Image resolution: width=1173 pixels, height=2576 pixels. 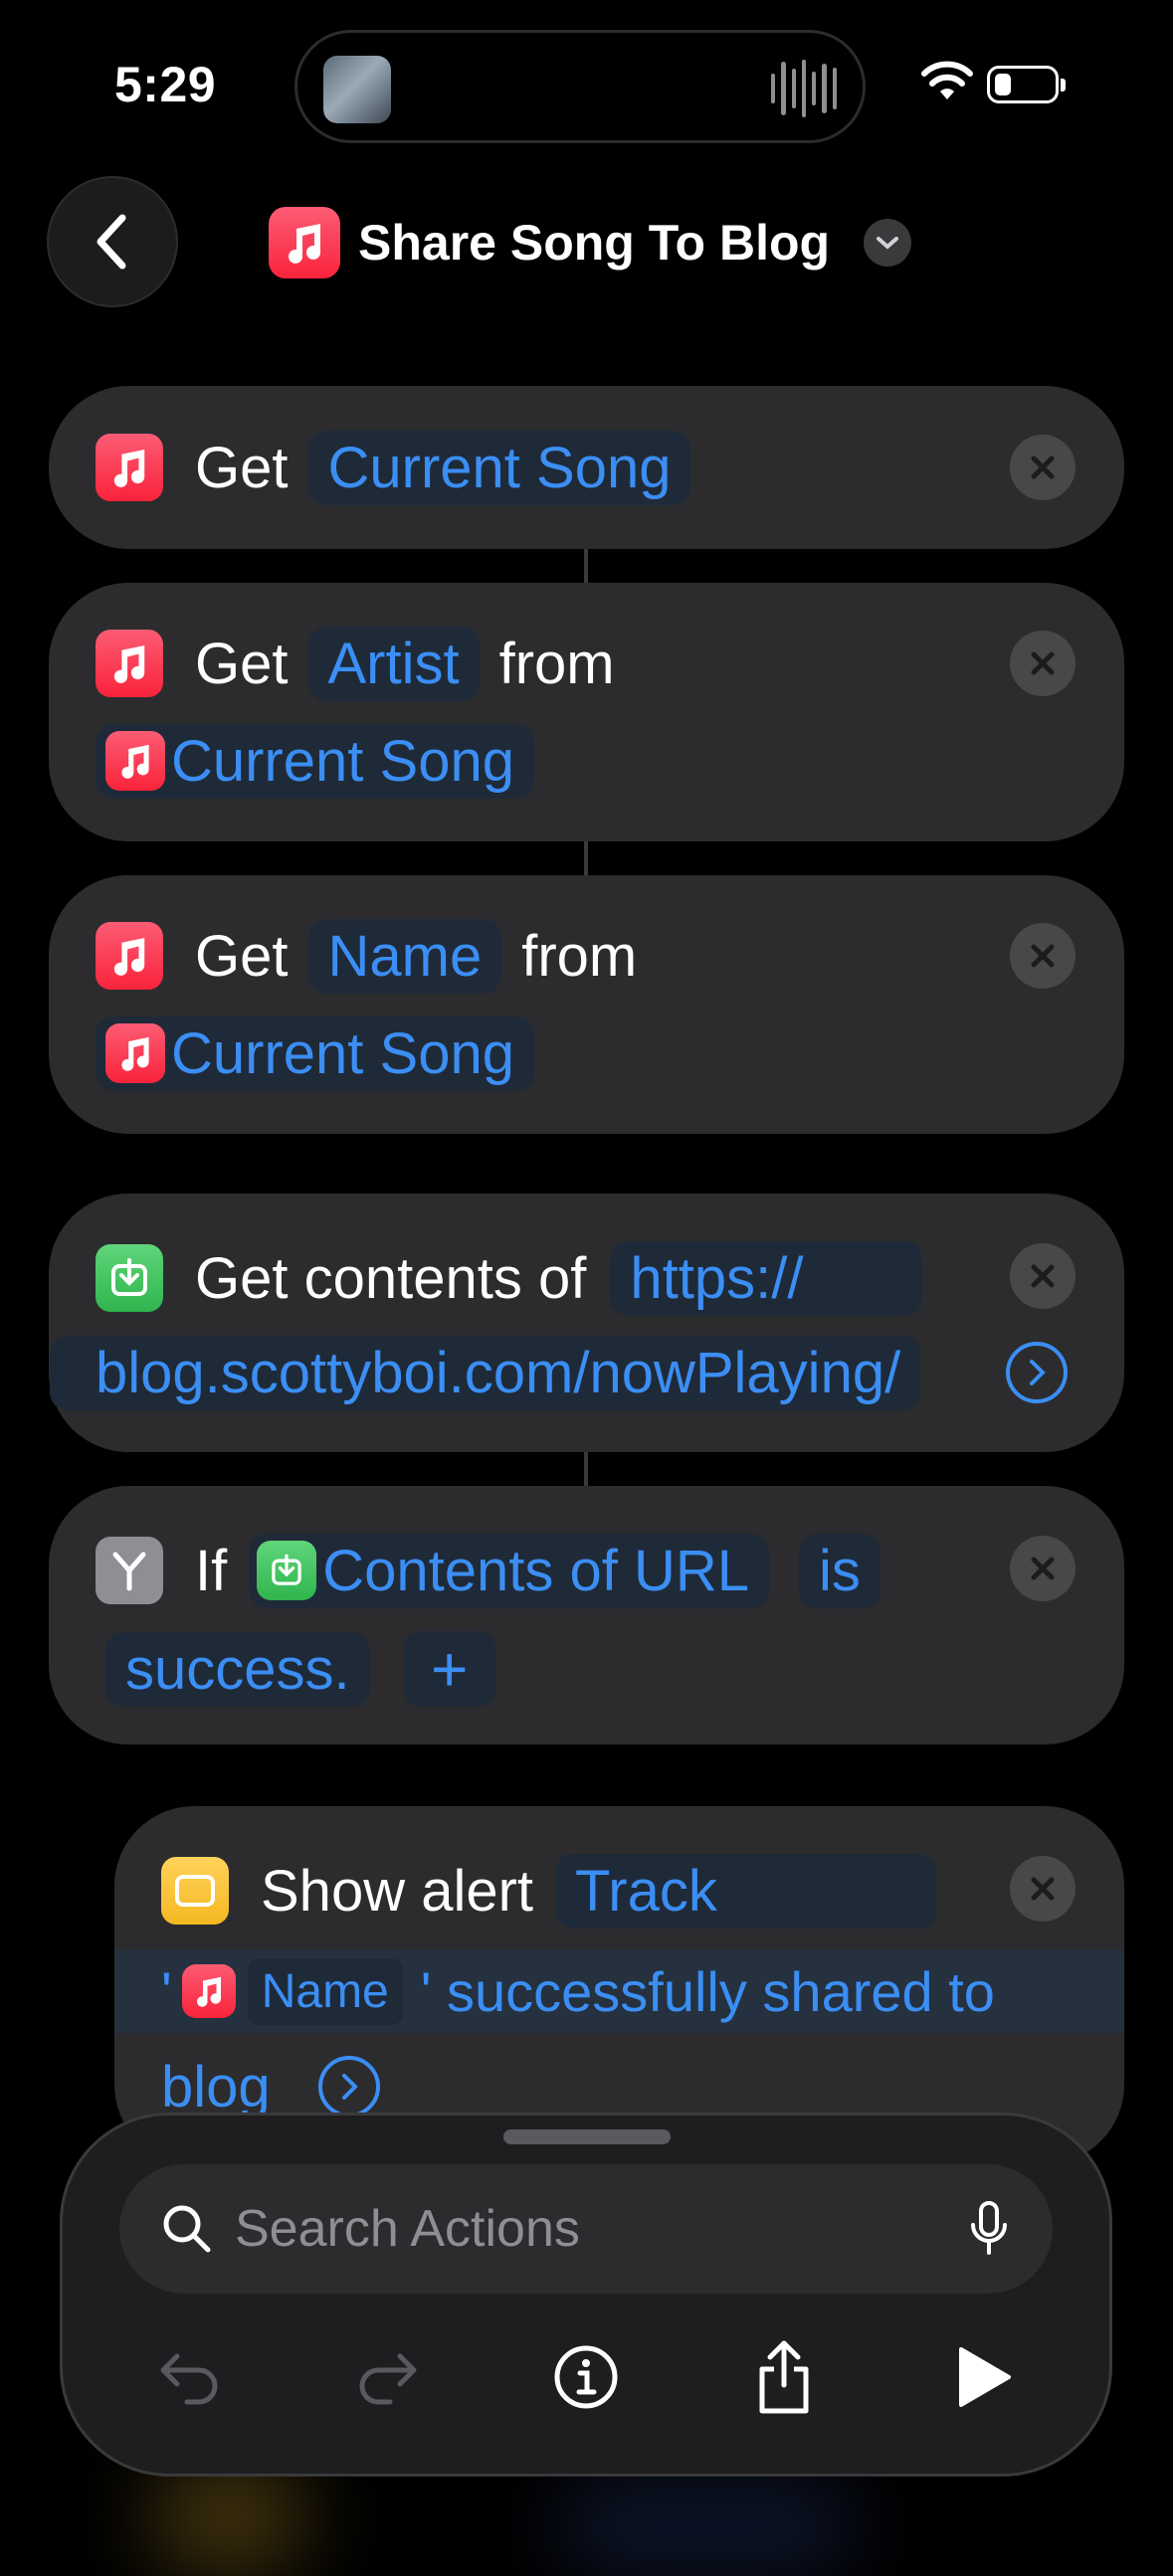 I want to click on action-keyword: If, so click(x=211, y=1570).